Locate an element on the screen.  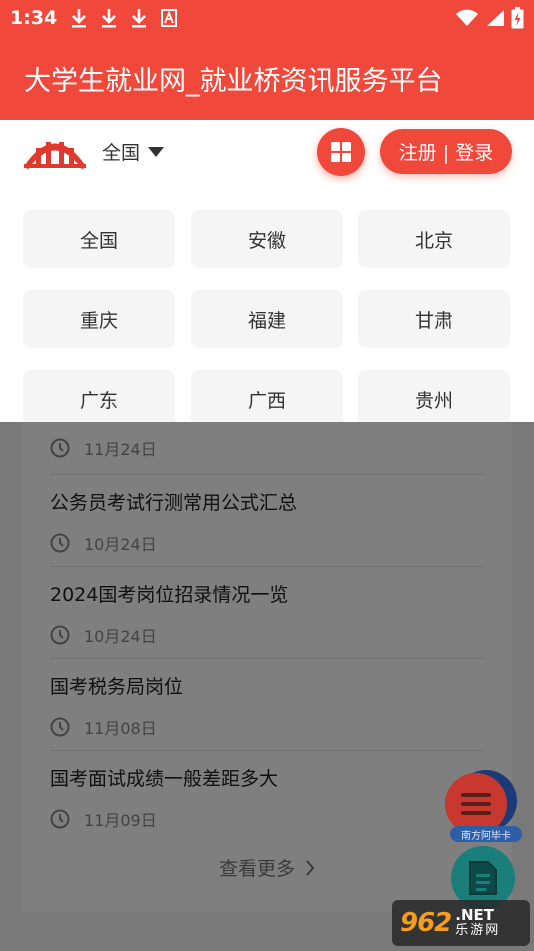
menu-icon is located at coordinates (476, 804).